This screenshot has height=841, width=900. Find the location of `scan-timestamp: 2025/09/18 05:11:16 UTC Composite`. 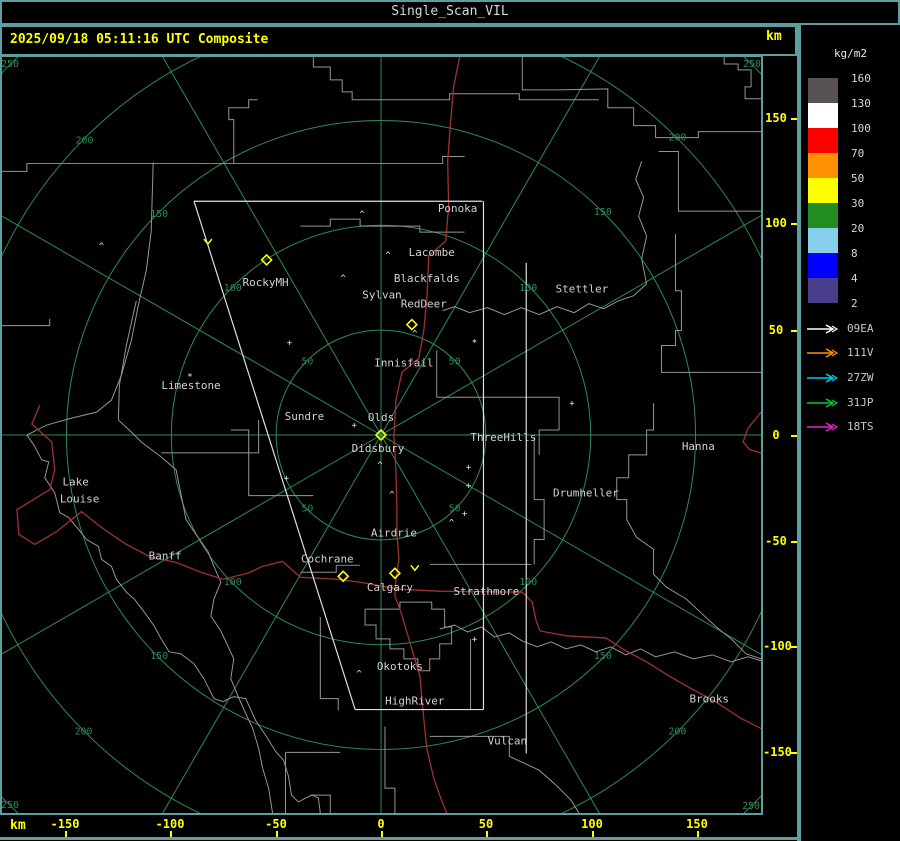

scan-timestamp: 2025/09/18 05:11:16 UTC Composite is located at coordinates (139, 39).